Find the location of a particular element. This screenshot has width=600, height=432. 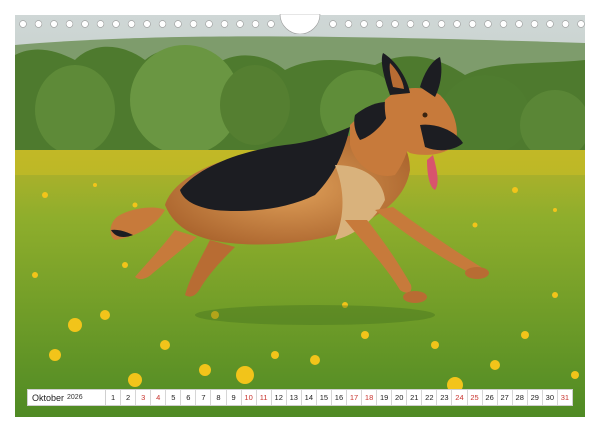

day-cell: 31 is located at coordinates (564, 397).